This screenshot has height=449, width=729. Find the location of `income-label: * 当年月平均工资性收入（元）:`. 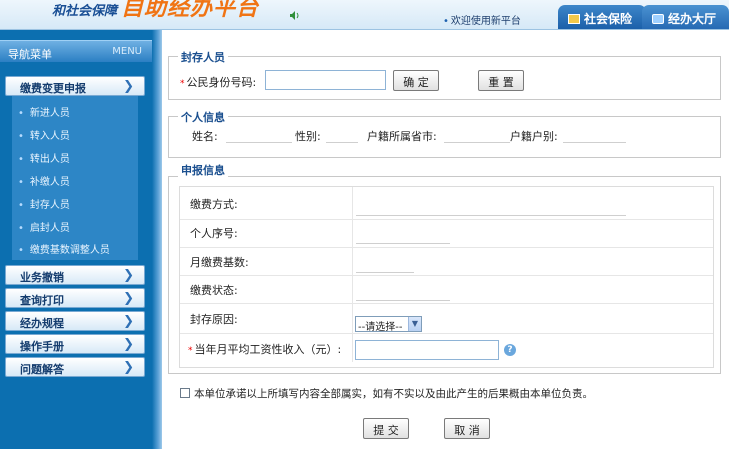

income-label: * 当年月平均工资性收入（元）: is located at coordinates (264, 349).